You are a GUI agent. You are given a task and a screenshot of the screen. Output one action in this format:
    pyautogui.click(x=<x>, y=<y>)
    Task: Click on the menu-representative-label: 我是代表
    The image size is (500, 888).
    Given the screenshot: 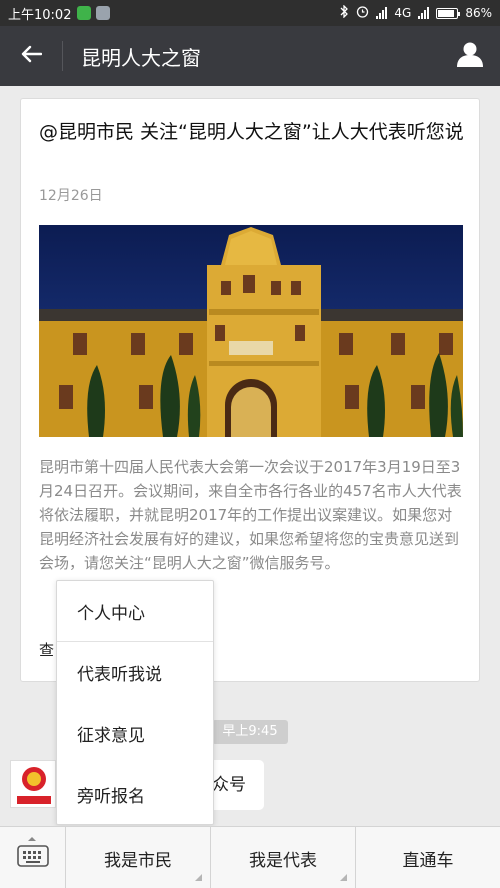 What is the action you would take?
    pyautogui.click(x=283, y=860)
    